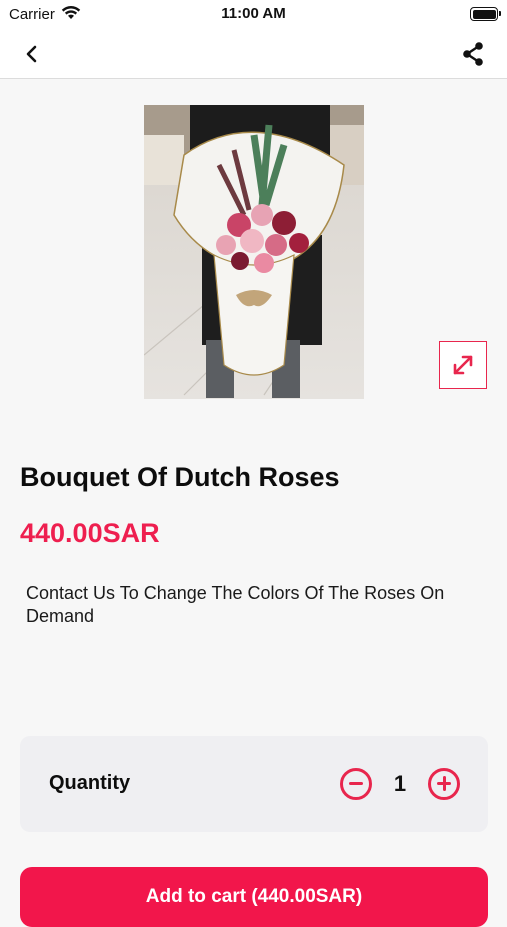 This screenshot has height=927, width=507. What do you see at coordinates (400, 783) in the screenshot?
I see `quantity-value: 1` at bounding box center [400, 783].